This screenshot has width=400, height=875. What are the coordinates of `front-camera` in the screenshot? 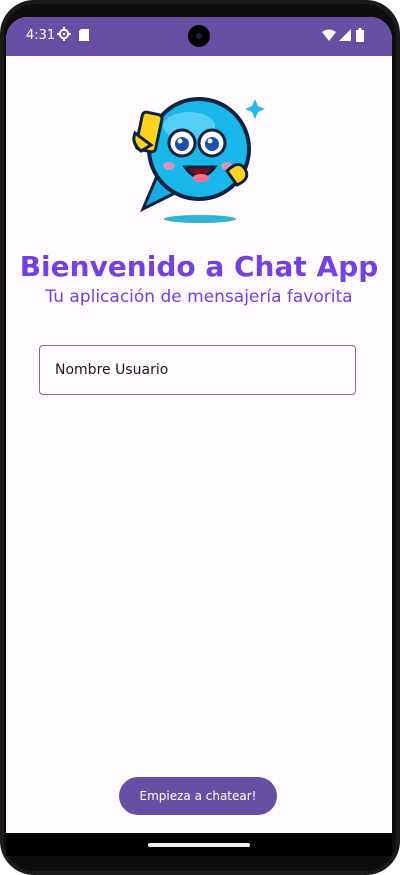 It's located at (199, 36).